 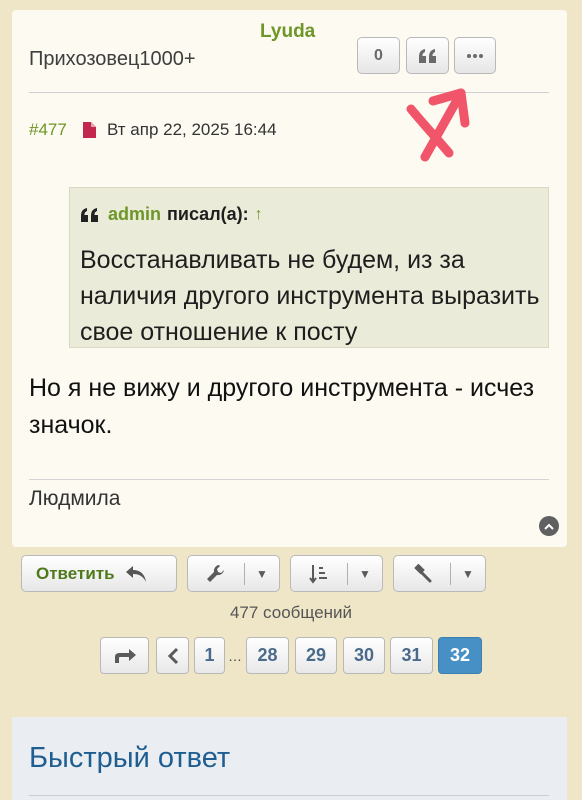 What do you see at coordinates (134, 214) in the screenshot?
I see `quote-author-link: admin` at bounding box center [134, 214].